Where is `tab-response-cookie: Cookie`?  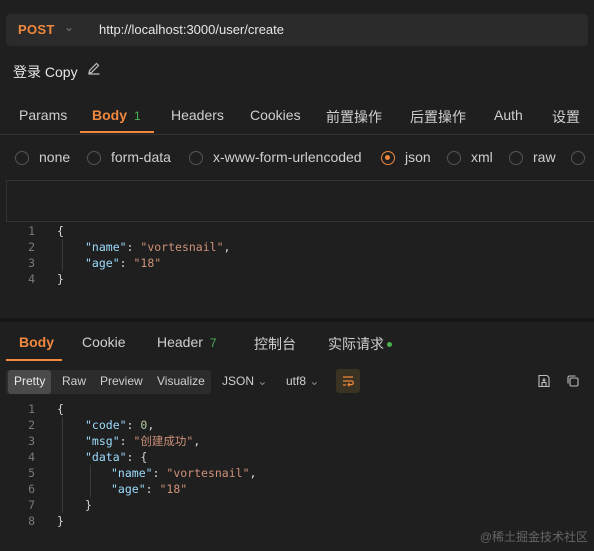
tab-response-cookie: Cookie is located at coordinates (104, 342).